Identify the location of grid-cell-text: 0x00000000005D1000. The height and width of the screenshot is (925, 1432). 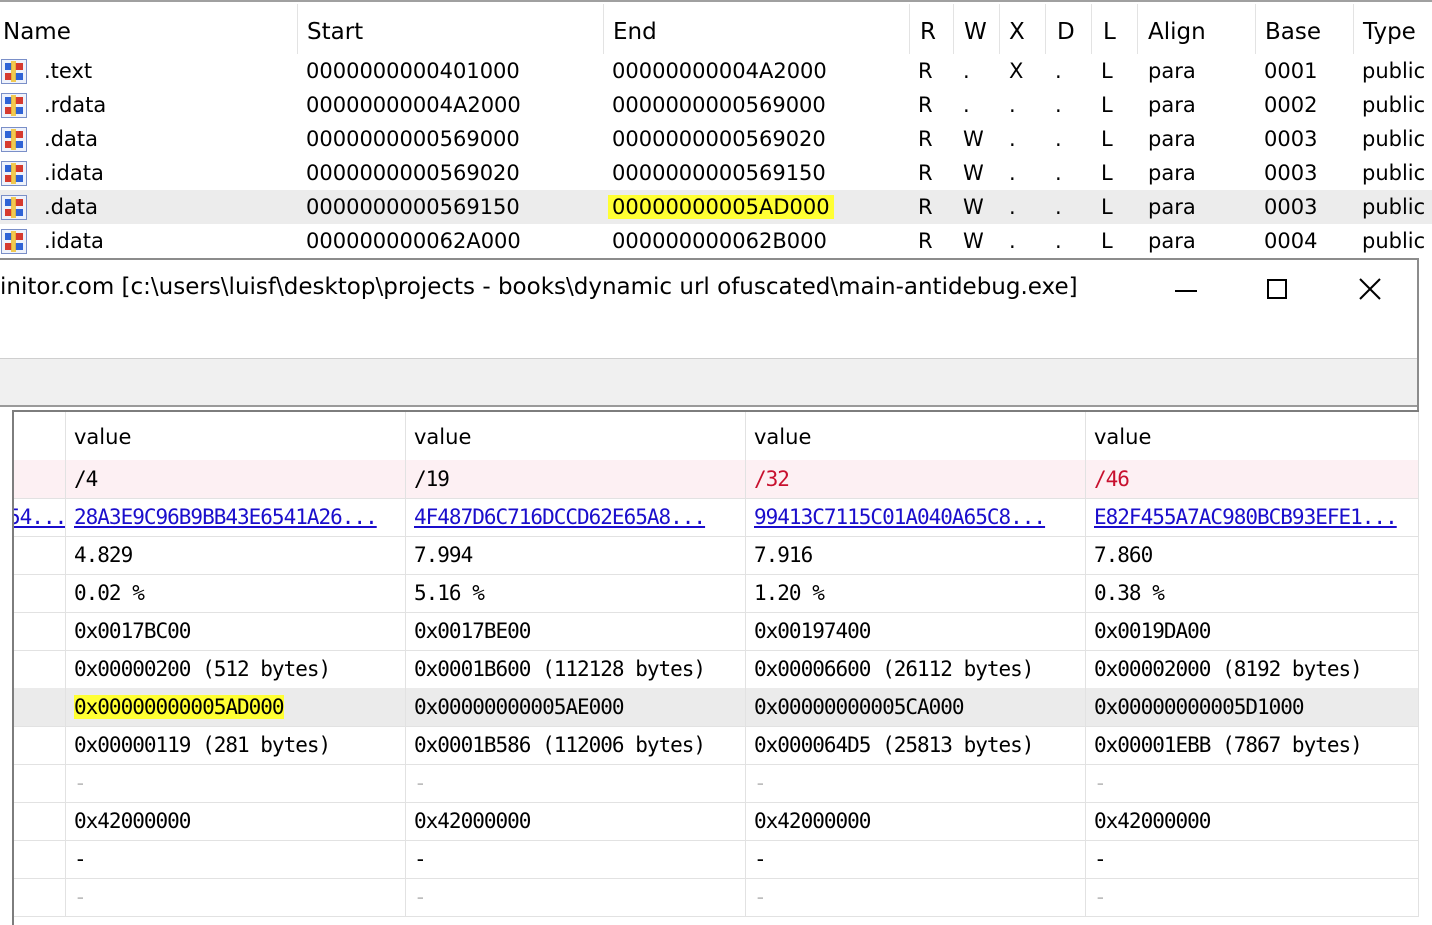
(1199, 707).